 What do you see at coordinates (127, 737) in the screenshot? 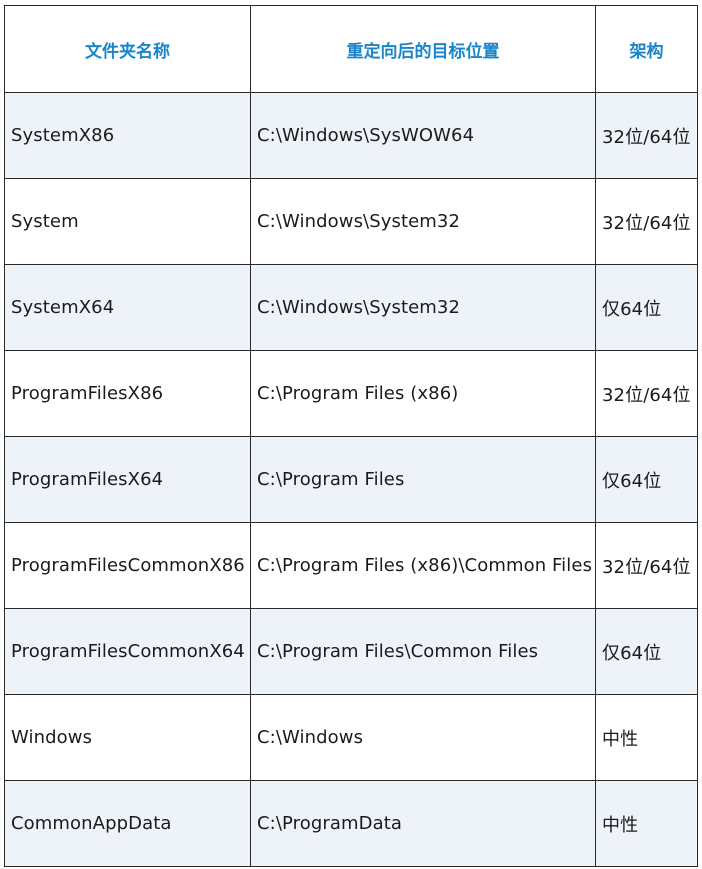
I see `cell-folder-name: Windows` at bounding box center [127, 737].